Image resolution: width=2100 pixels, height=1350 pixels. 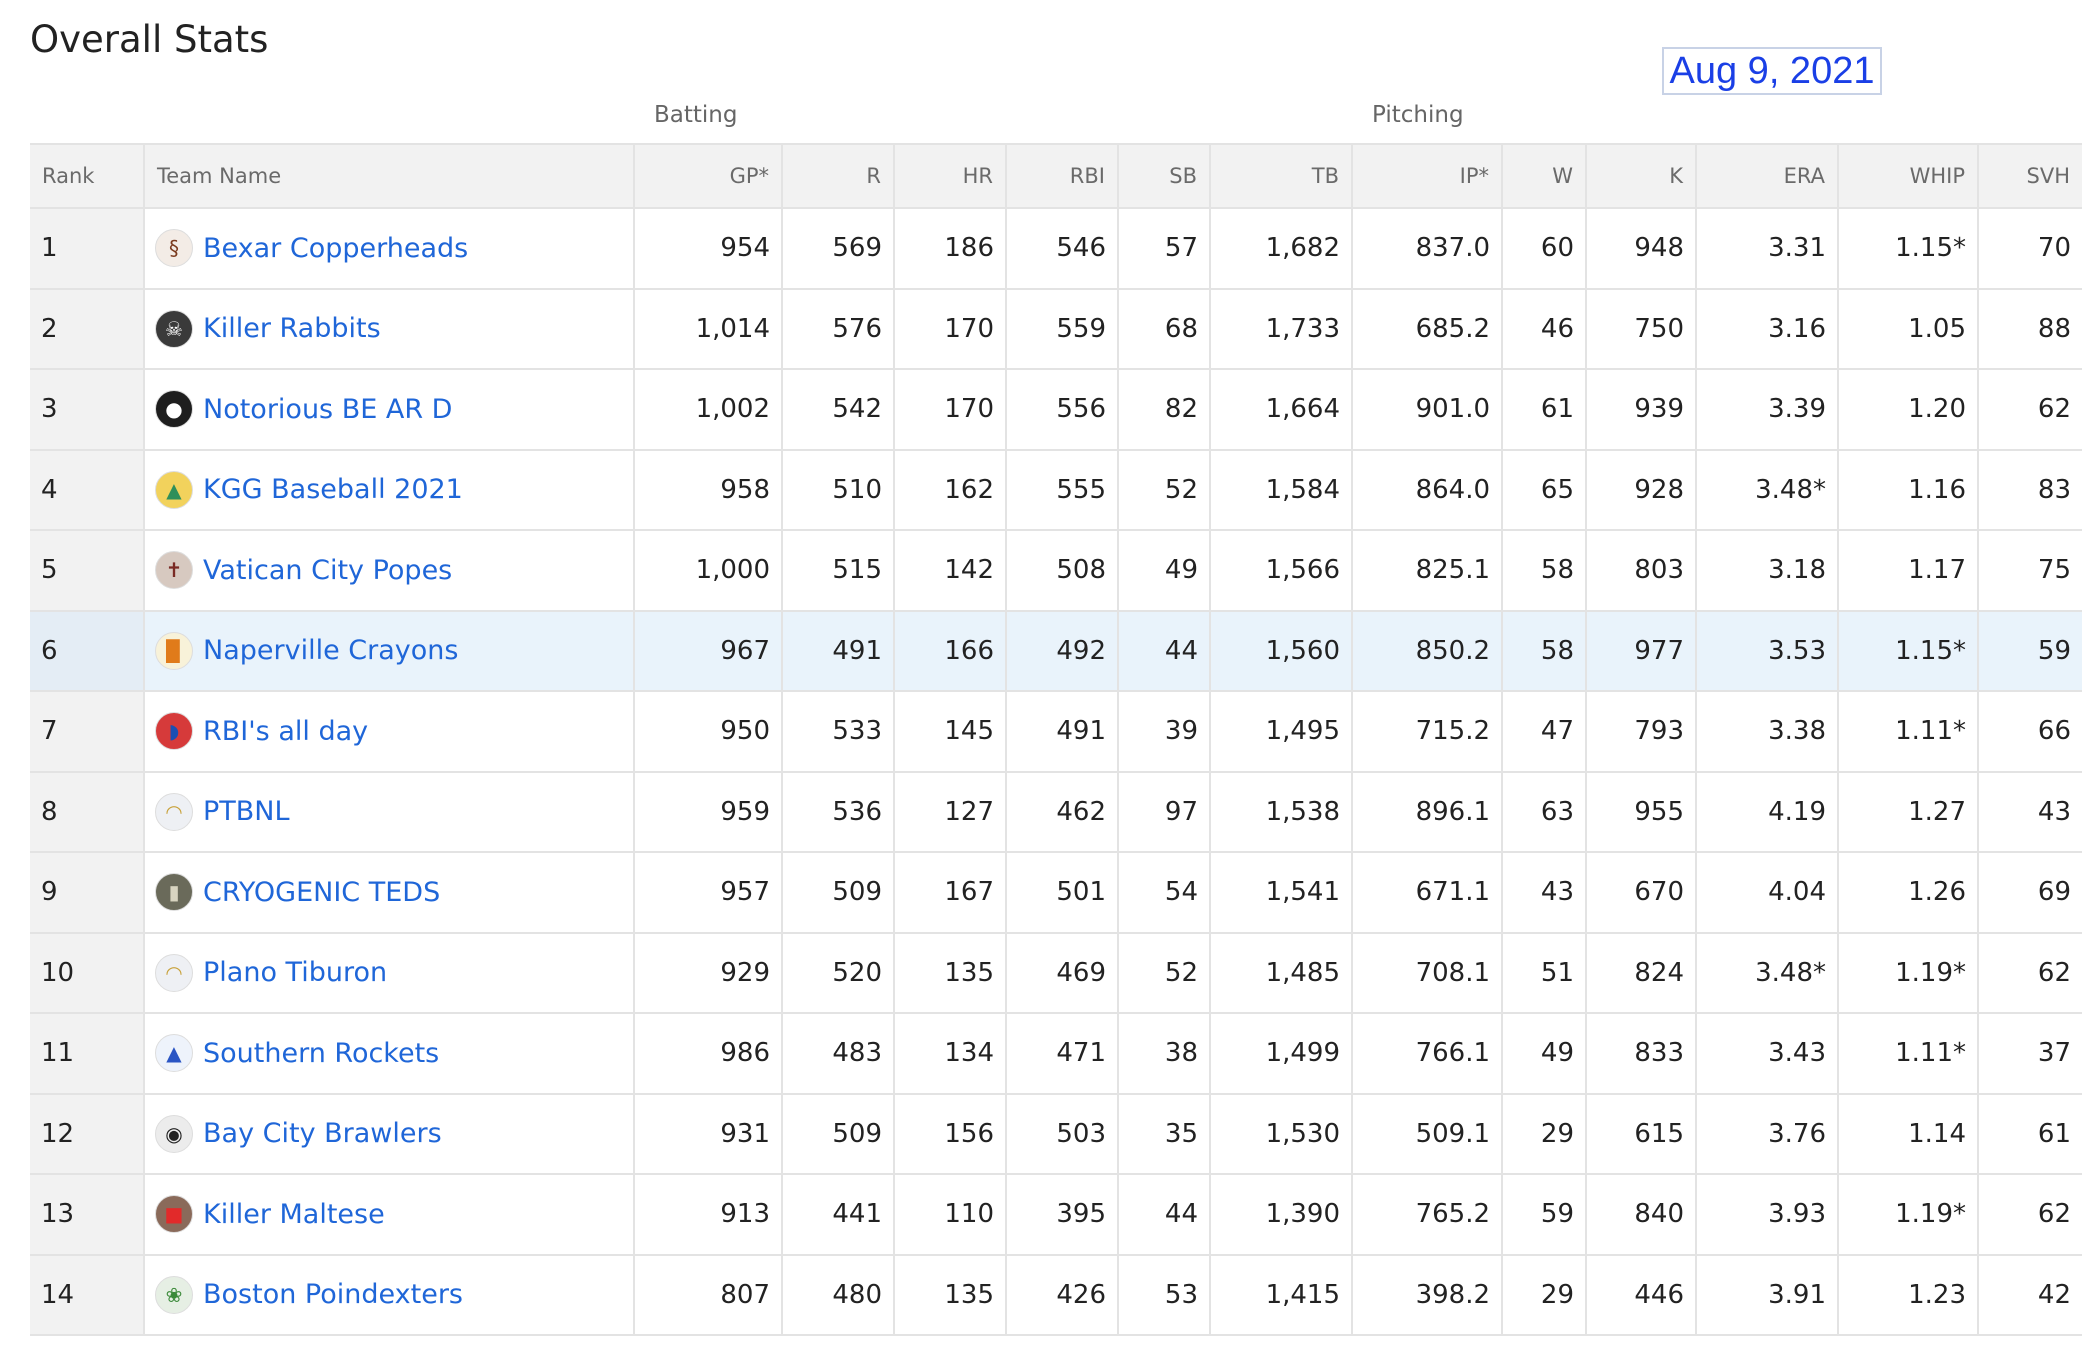 What do you see at coordinates (1640, 731) in the screenshot?
I see `k-cell: 793` at bounding box center [1640, 731].